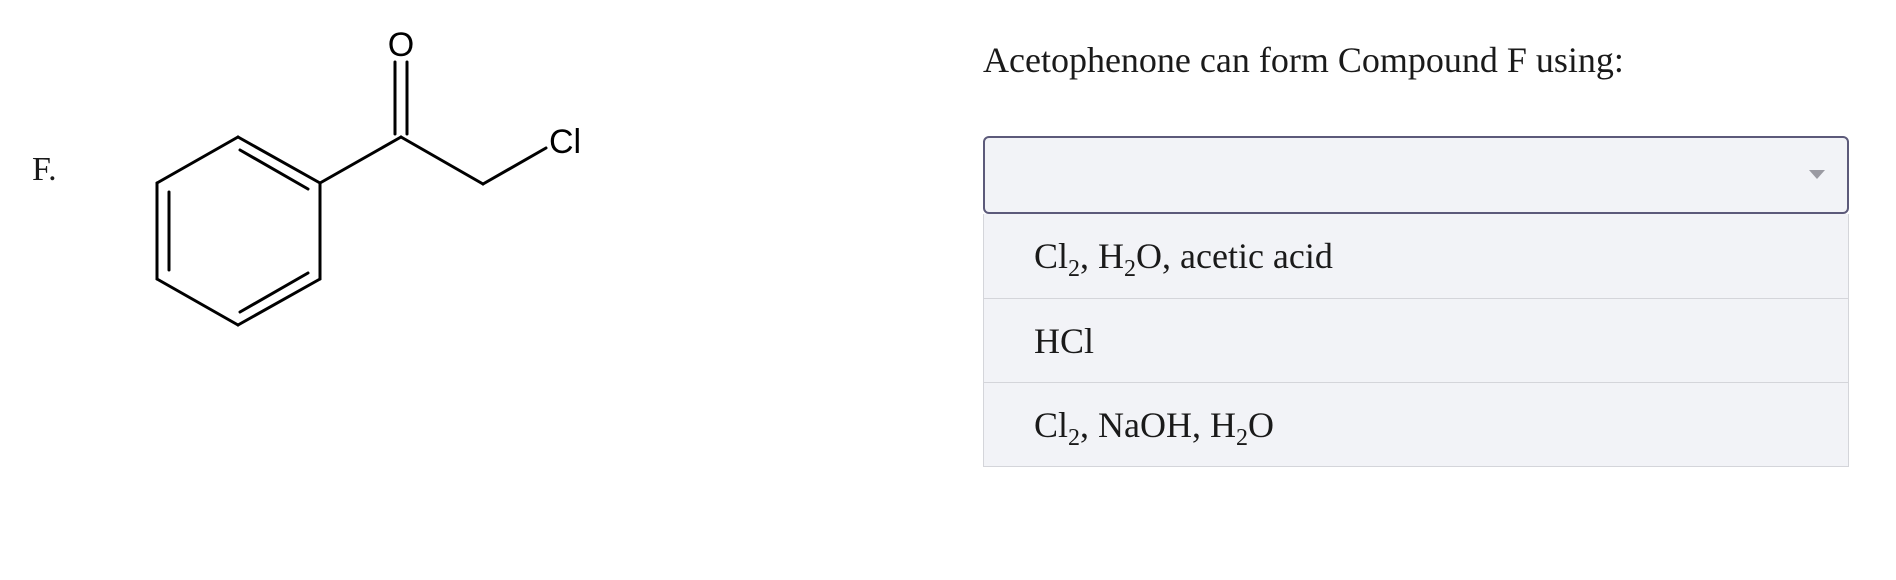  I want to click on compound-f-structure: O Cl, so click(368, 176).